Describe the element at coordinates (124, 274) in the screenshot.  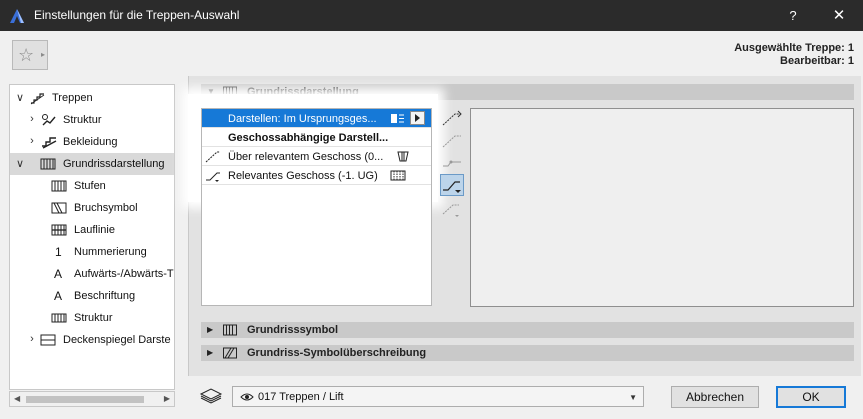
I see `tree-item-label: Aufwärts-/Abwärts-T` at that location.